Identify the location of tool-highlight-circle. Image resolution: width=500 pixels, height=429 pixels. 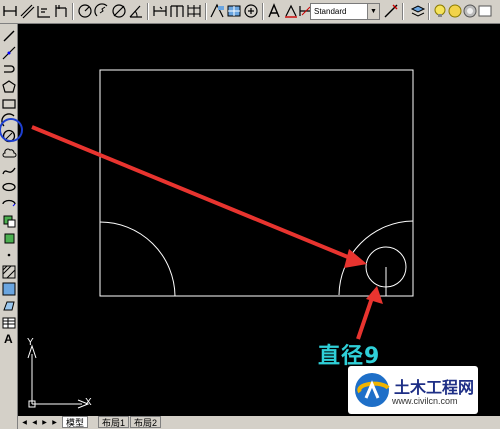
(11, 130).